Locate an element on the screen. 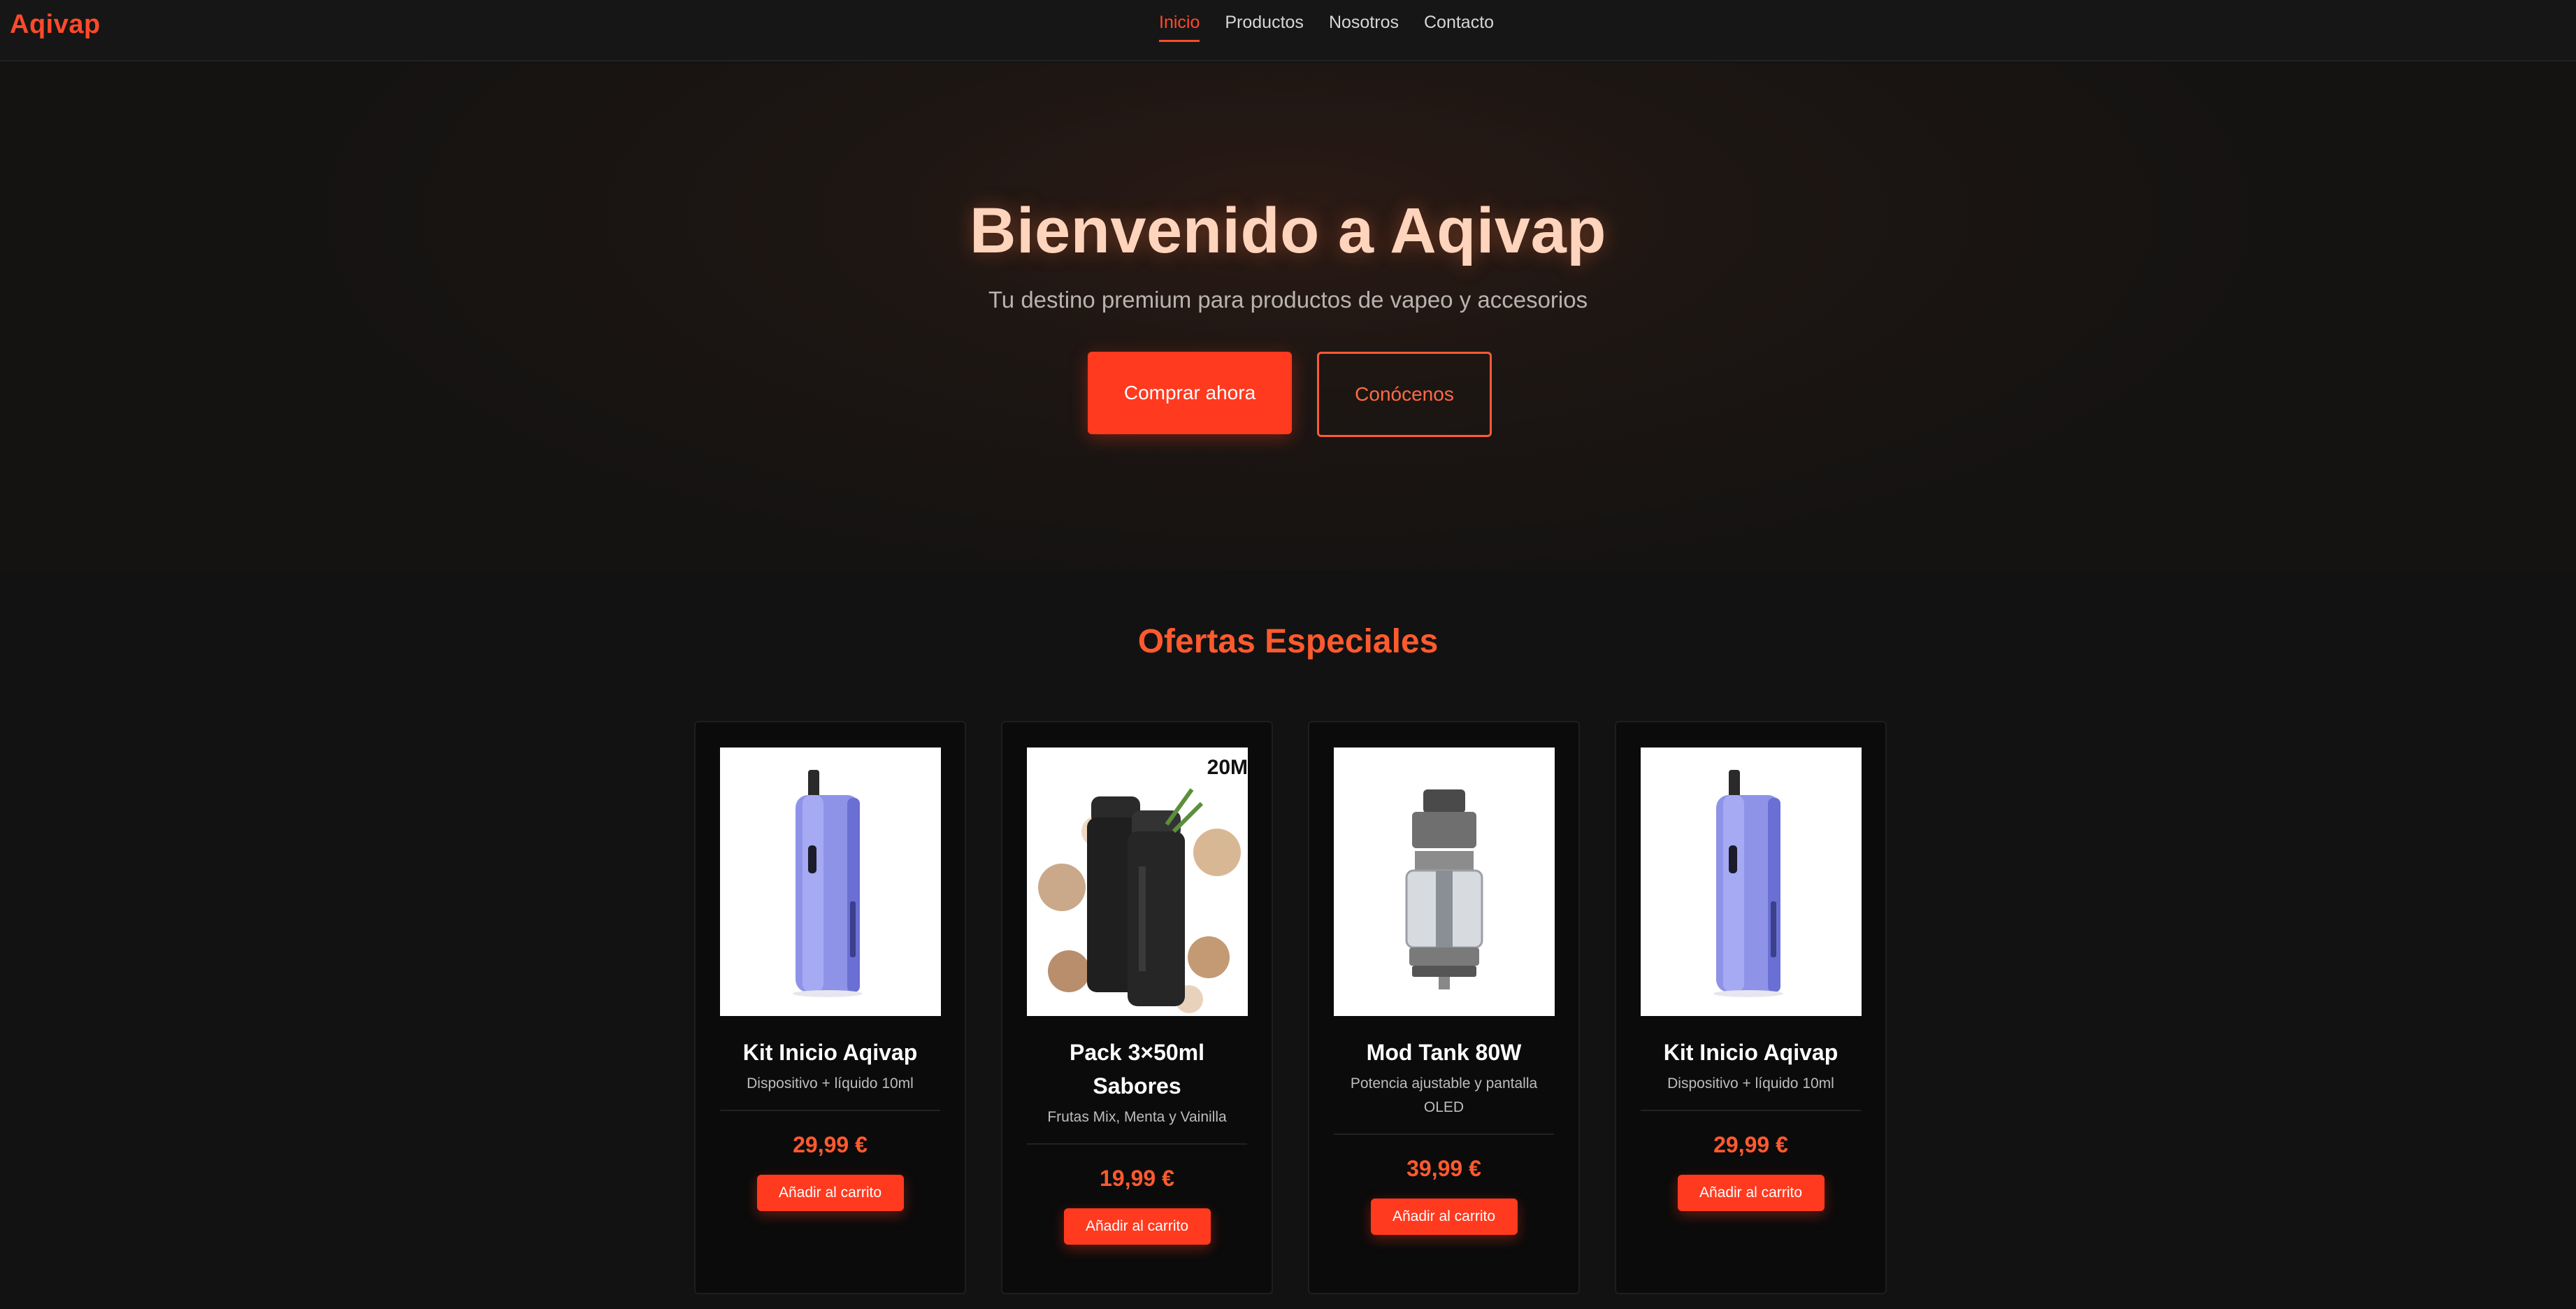 Image resolution: width=2576 pixels, height=1309 pixels. hero-buttons: Comprar ahora Conócenos is located at coordinates (1290, 394).